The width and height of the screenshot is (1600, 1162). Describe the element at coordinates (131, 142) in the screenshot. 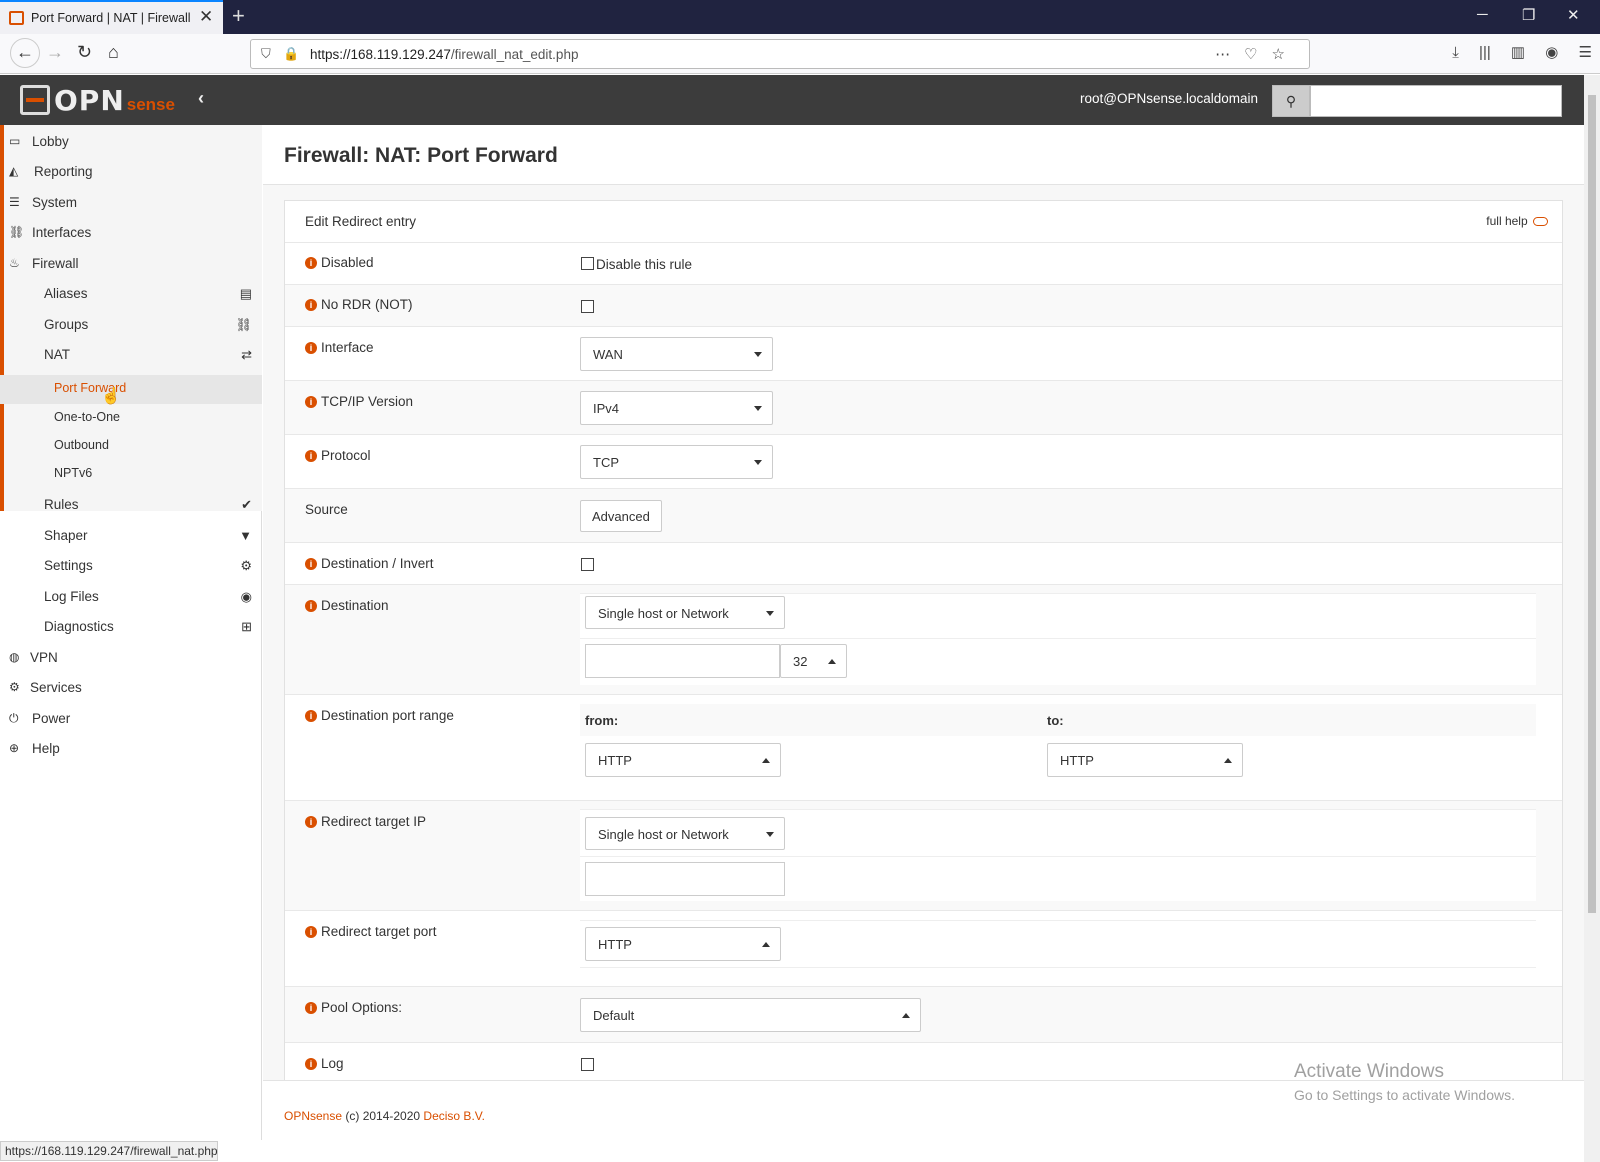

I see `sidebar-item-lobby: ▭ Lobby` at that location.